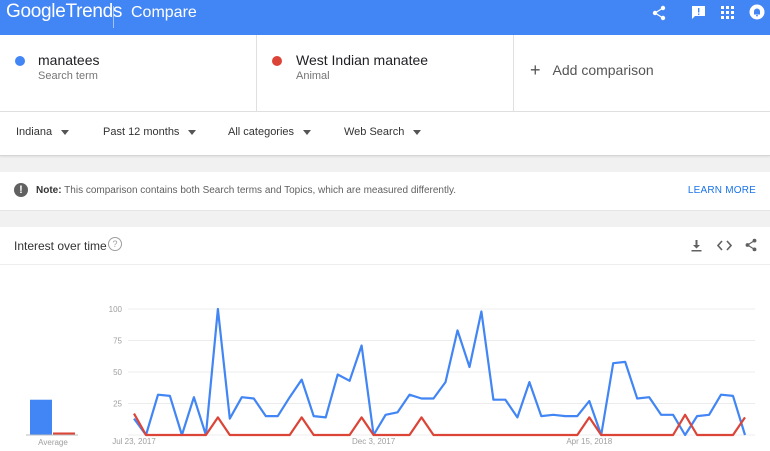  Describe the element at coordinates (53, 442) in the screenshot. I see `average-label: Average` at that location.